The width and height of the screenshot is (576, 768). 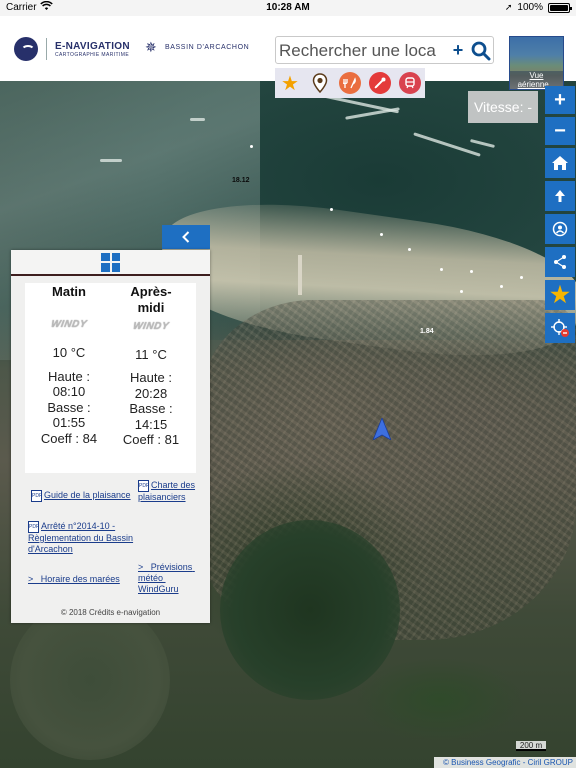 I want to click on favorite-button: ★, so click(x=560, y=295).